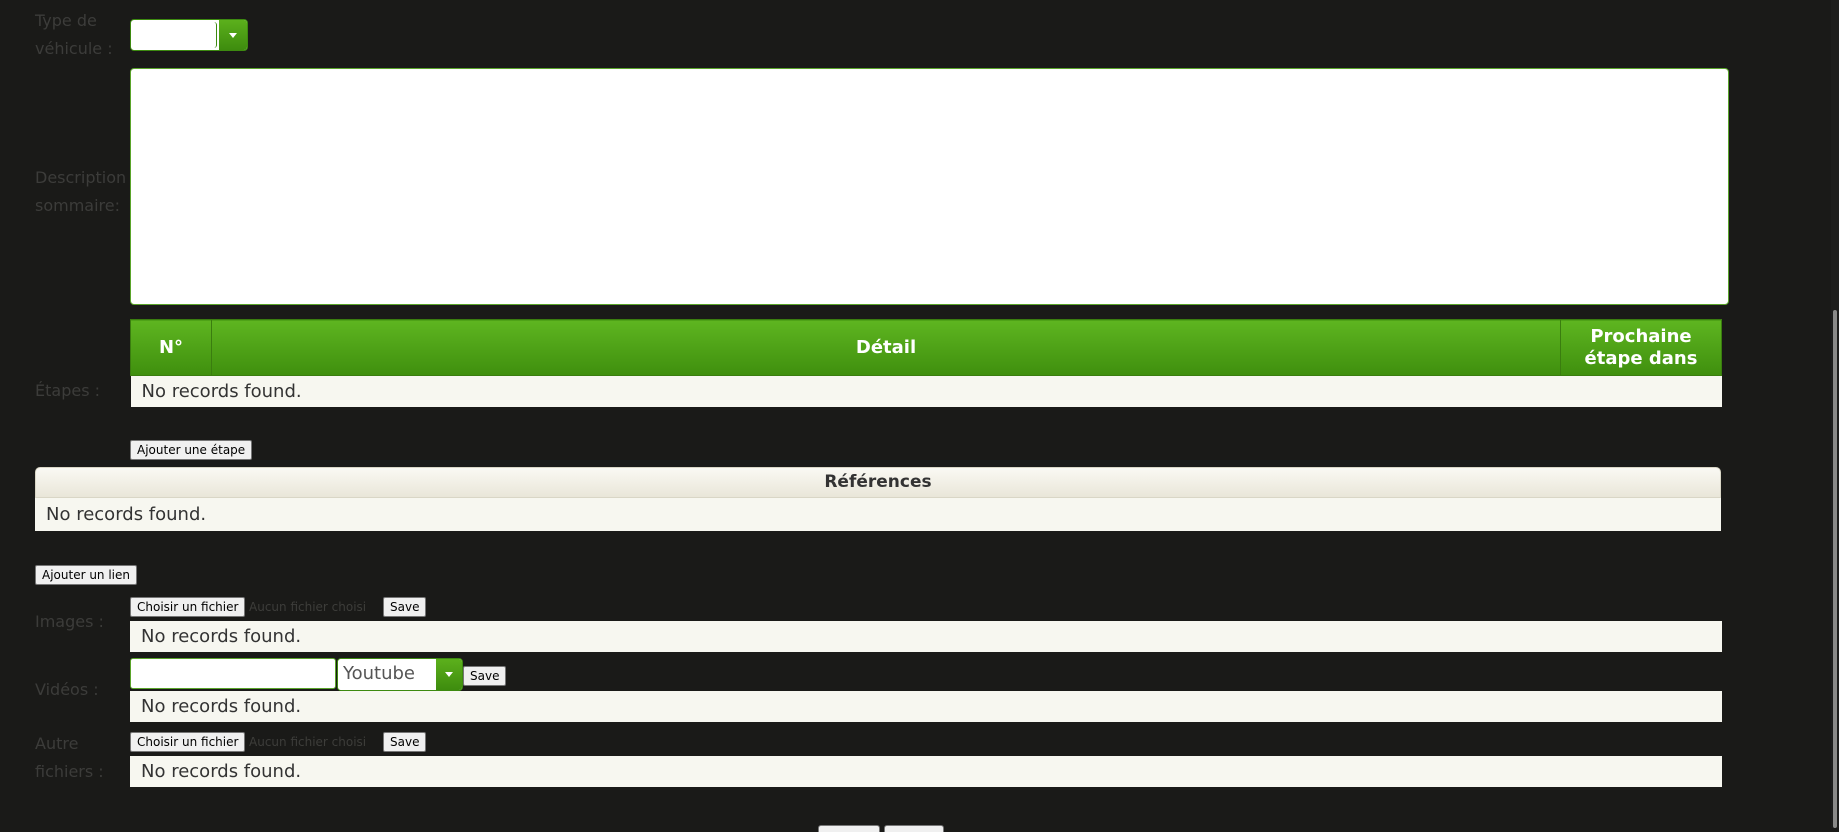  What do you see at coordinates (69, 621) in the screenshot?
I see `images-label: Images :` at bounding box center [69, 621].